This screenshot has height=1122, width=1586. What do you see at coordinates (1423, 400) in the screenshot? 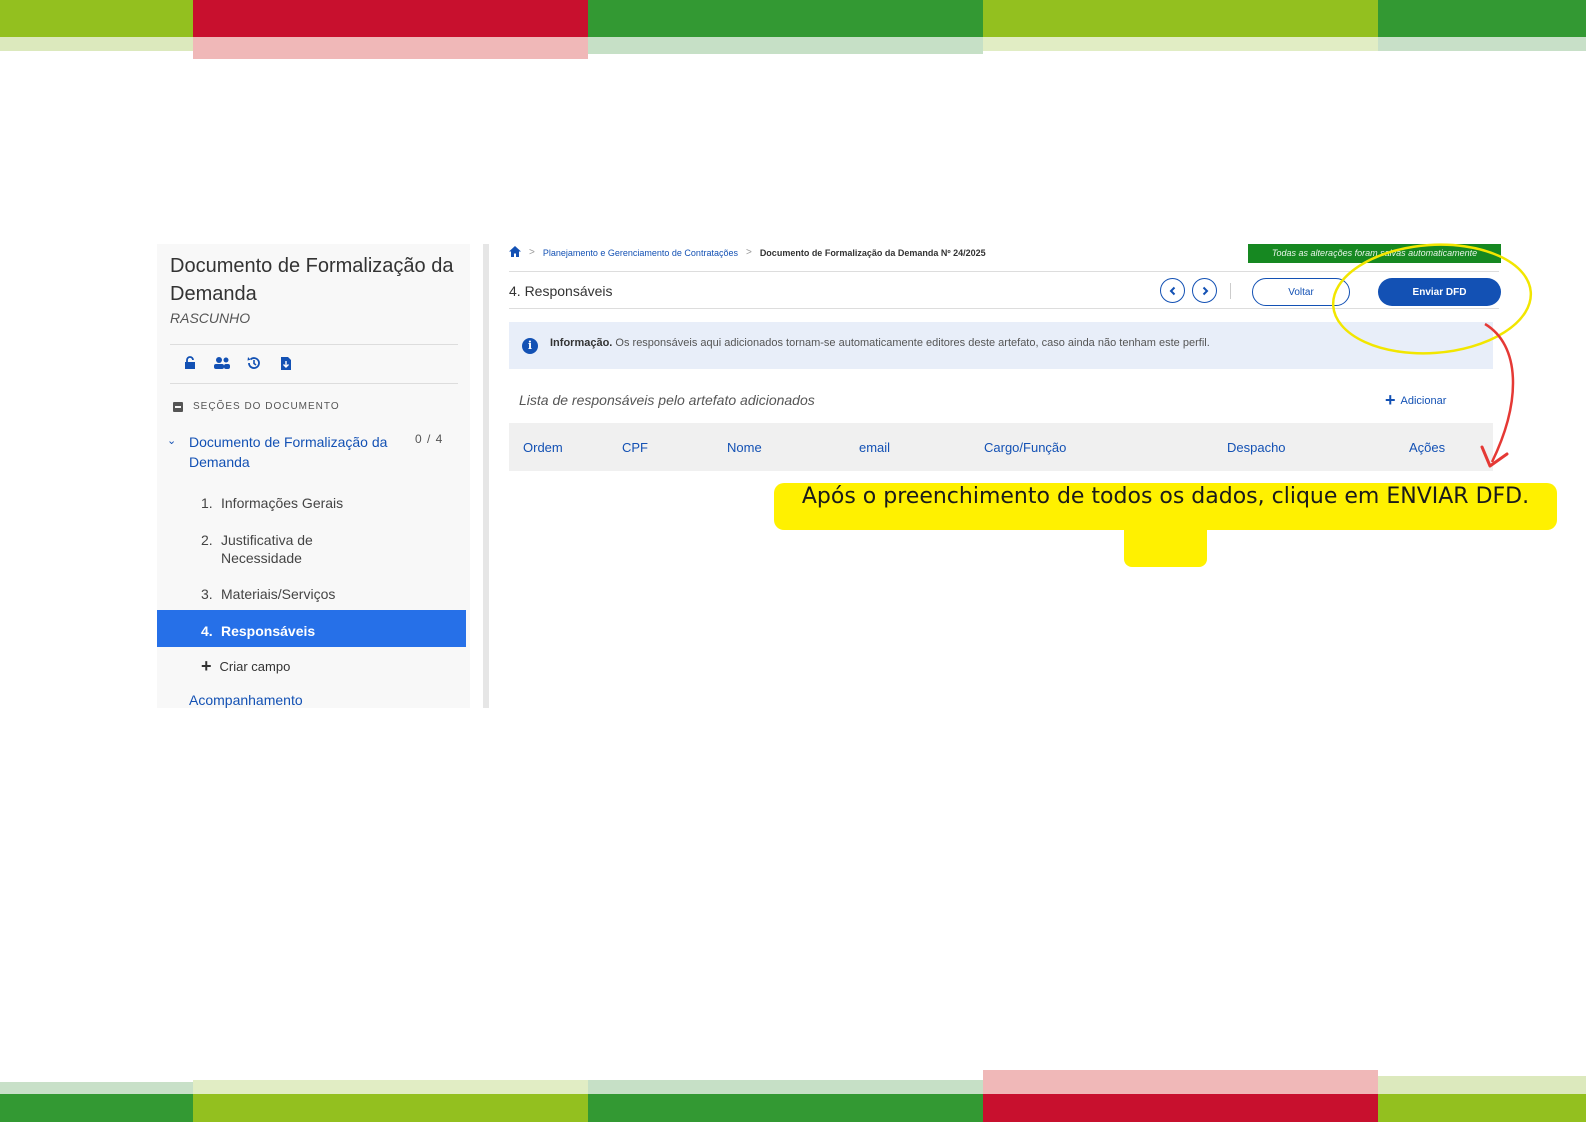
I see `adicionar-label: Adicionar` at bounding box center [1423, 400].